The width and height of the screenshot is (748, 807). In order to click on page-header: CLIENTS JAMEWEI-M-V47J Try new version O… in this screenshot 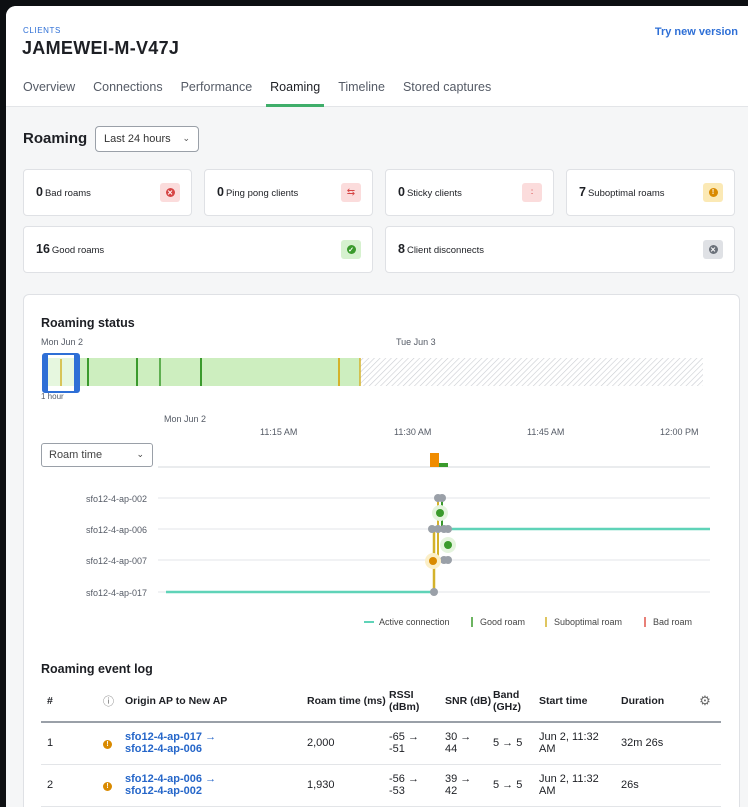, I will do `click(377, 56)`.